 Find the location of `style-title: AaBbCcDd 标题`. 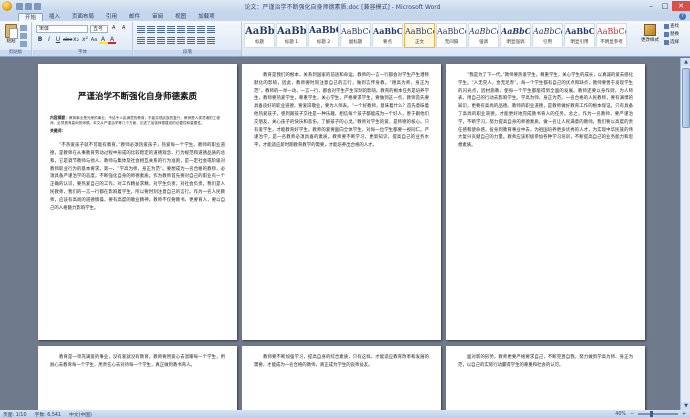

style-title: AaBbCcDd 标题 is located at coordinates (259, 35).